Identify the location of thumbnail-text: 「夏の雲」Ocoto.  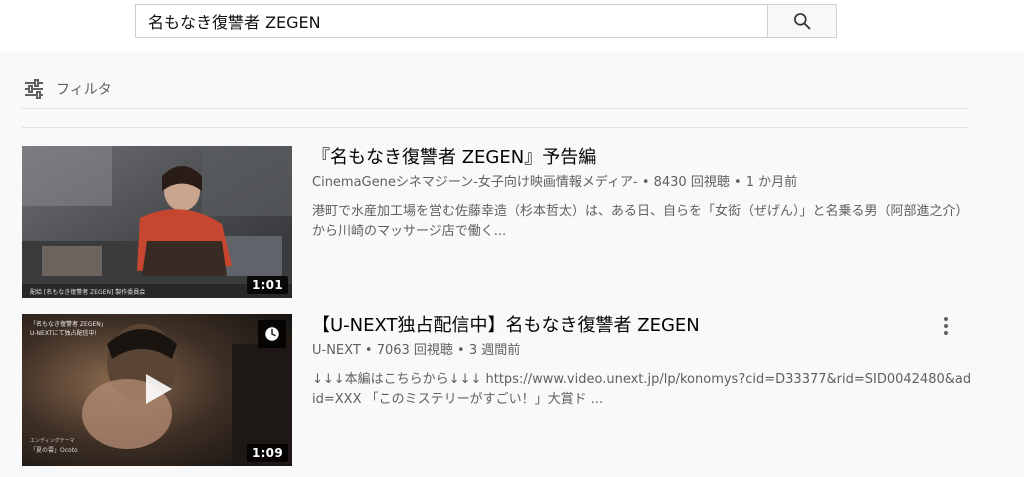
(54, 450).